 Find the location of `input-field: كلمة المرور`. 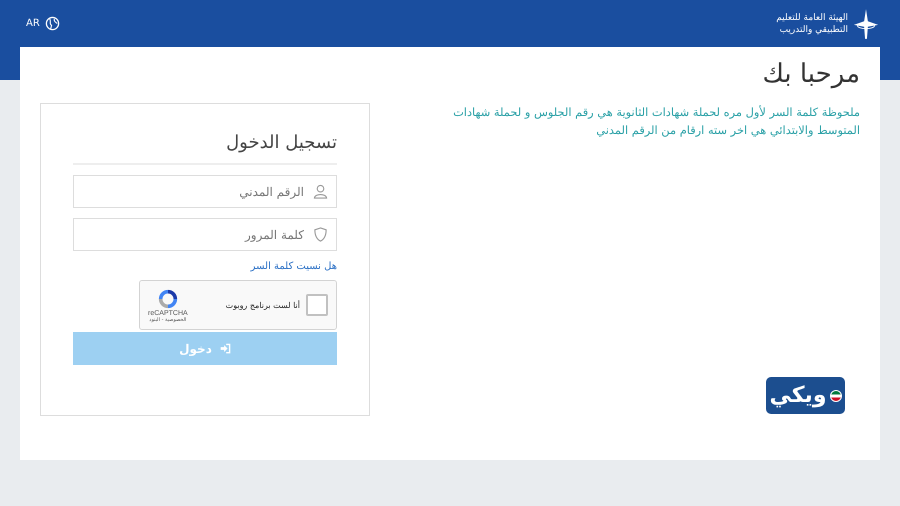

input-field: كلمة المرور is located at coordinates (205, 234).